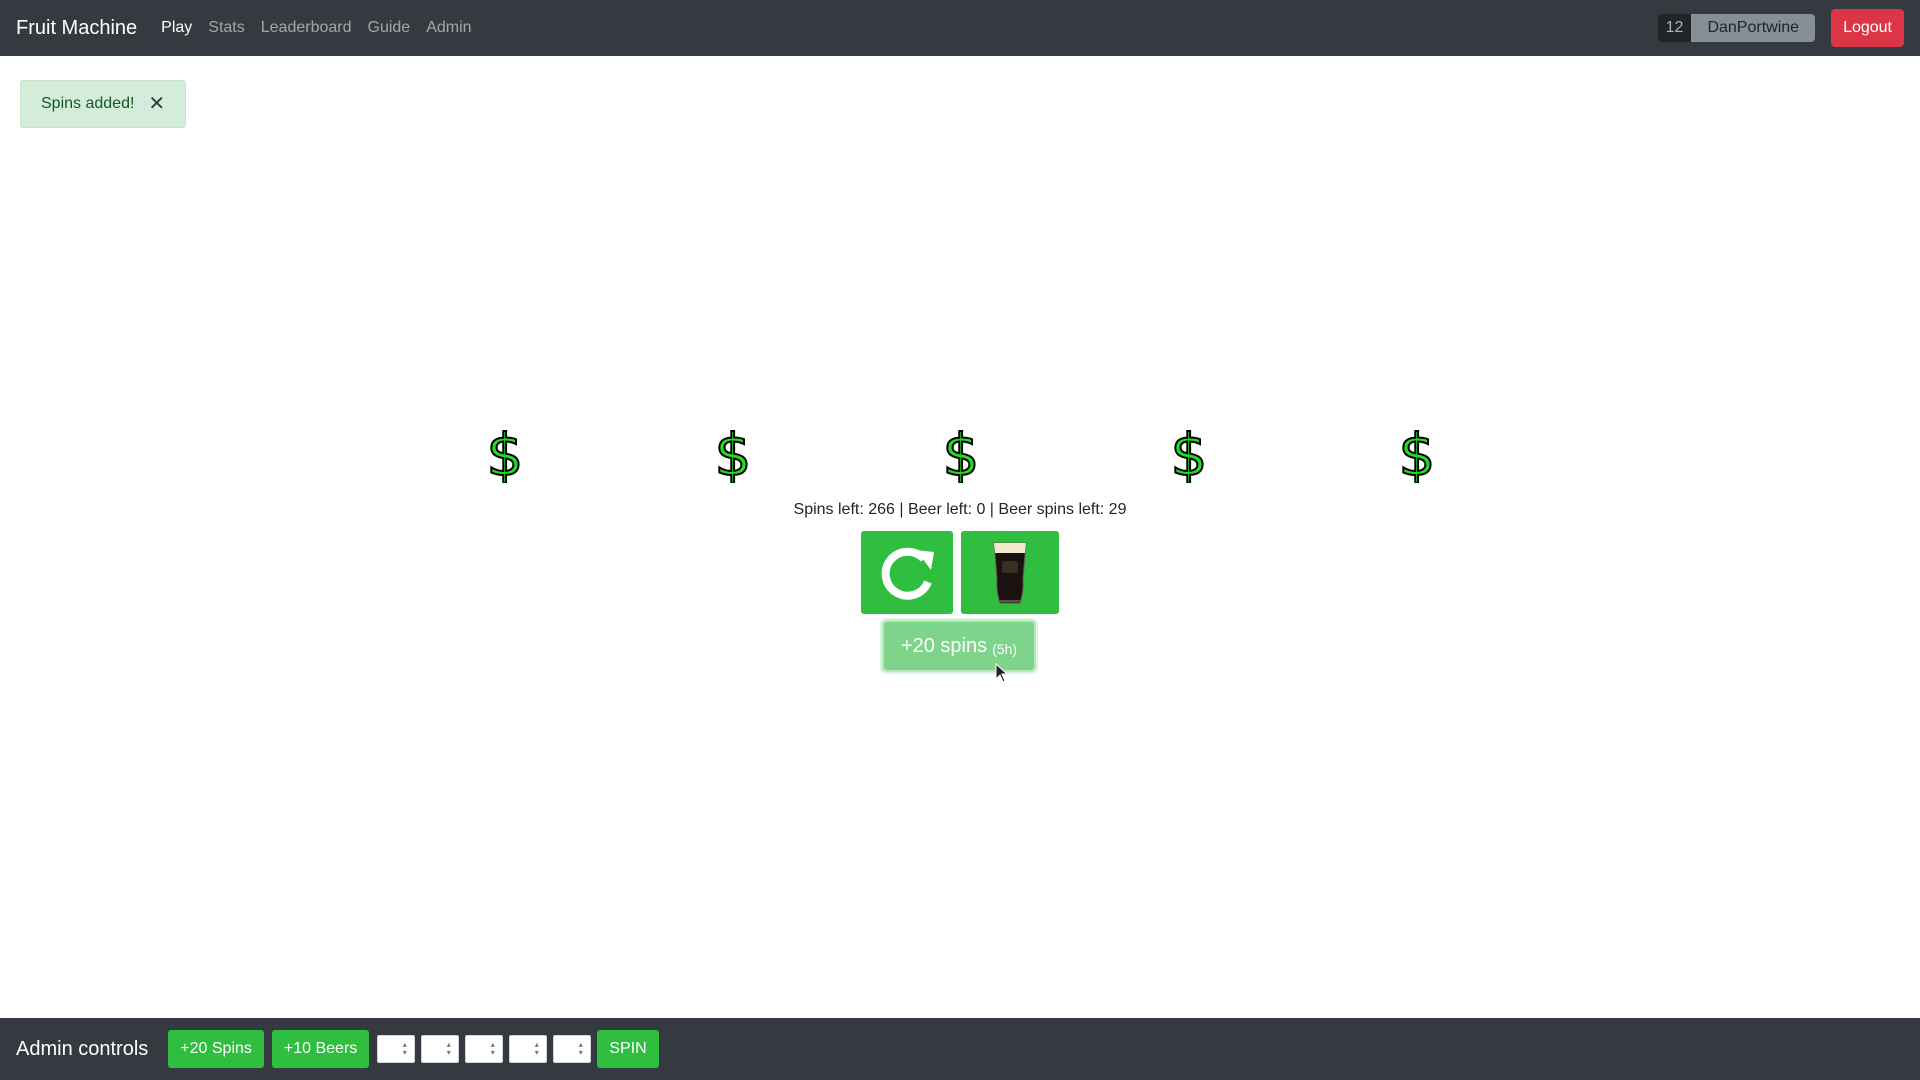 Image resolution: width=1920 pixels, height=1080 pixels. Describe the element at coordinates (944, 645) in the screenshot. I see `add-spins-label: +20 spins` at that location.